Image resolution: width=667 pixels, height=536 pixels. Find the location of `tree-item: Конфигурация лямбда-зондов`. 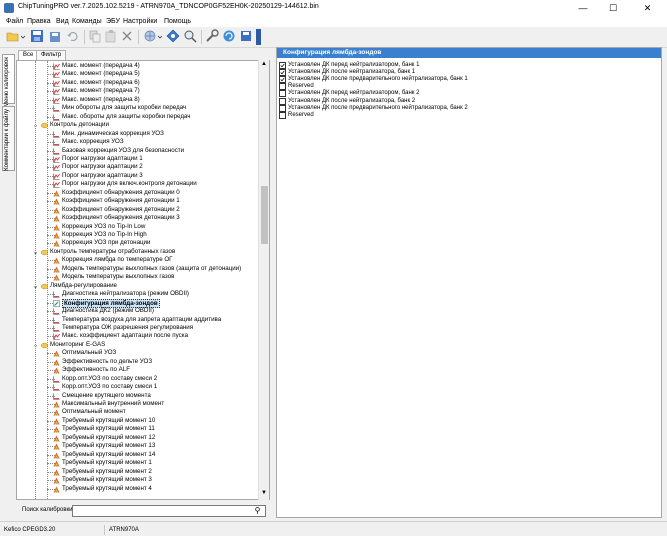

tree-item: Конфигурация лямбда-зондов is located at coordinates (137, 303).